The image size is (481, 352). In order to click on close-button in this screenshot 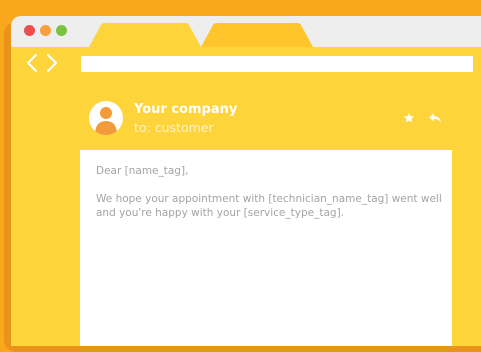, I will do `click(29, 30)`.